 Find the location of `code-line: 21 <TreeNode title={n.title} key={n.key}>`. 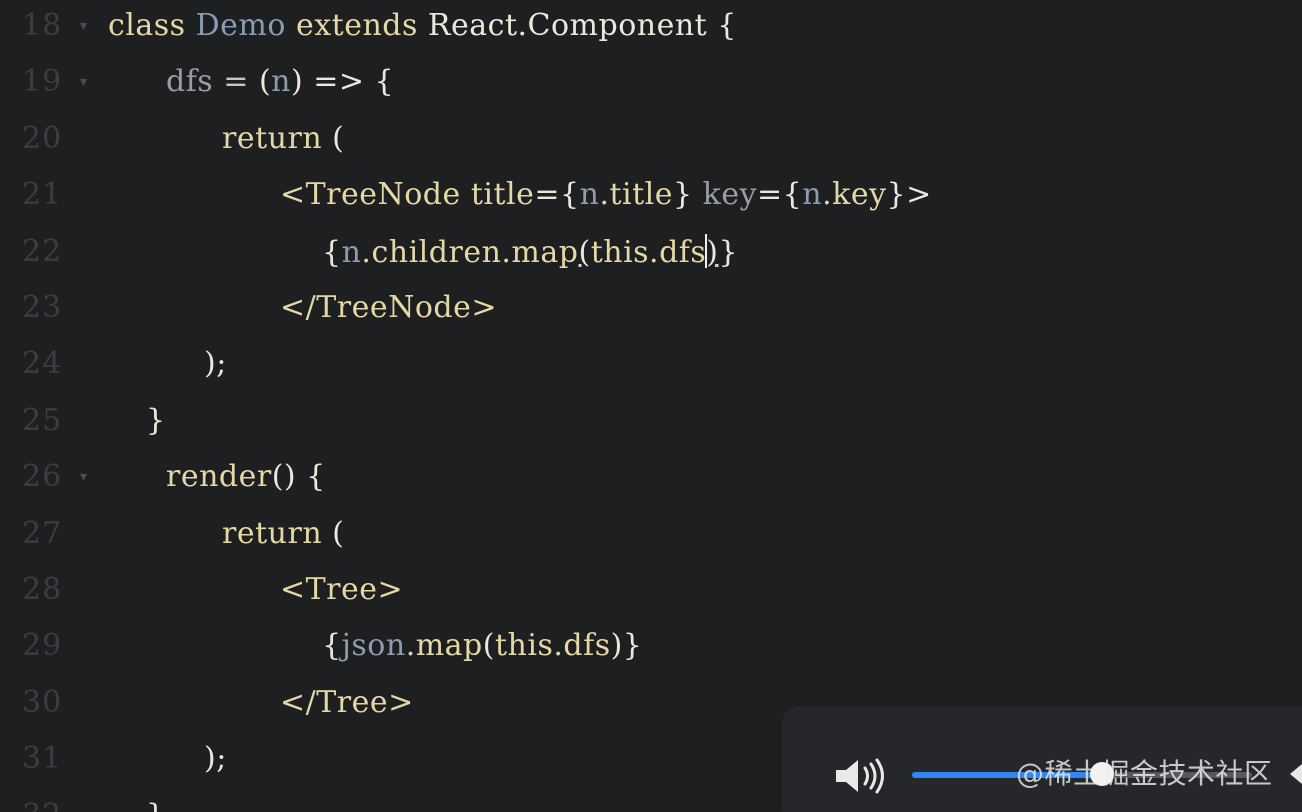

code-line: 21 <TreeNode title={n.title} key={n.key}> is located at coordinates (651, 199).